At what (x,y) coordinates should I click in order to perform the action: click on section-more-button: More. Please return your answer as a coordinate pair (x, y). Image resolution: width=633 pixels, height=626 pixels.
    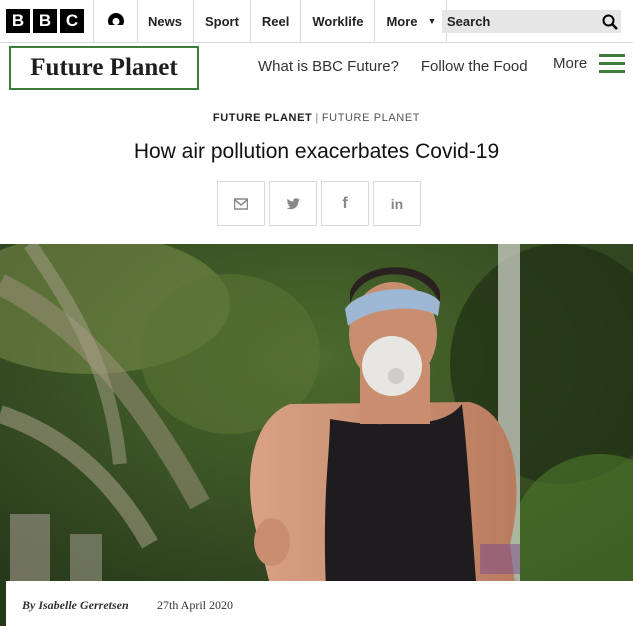
    Looking at the image, I should click on (589, 63).